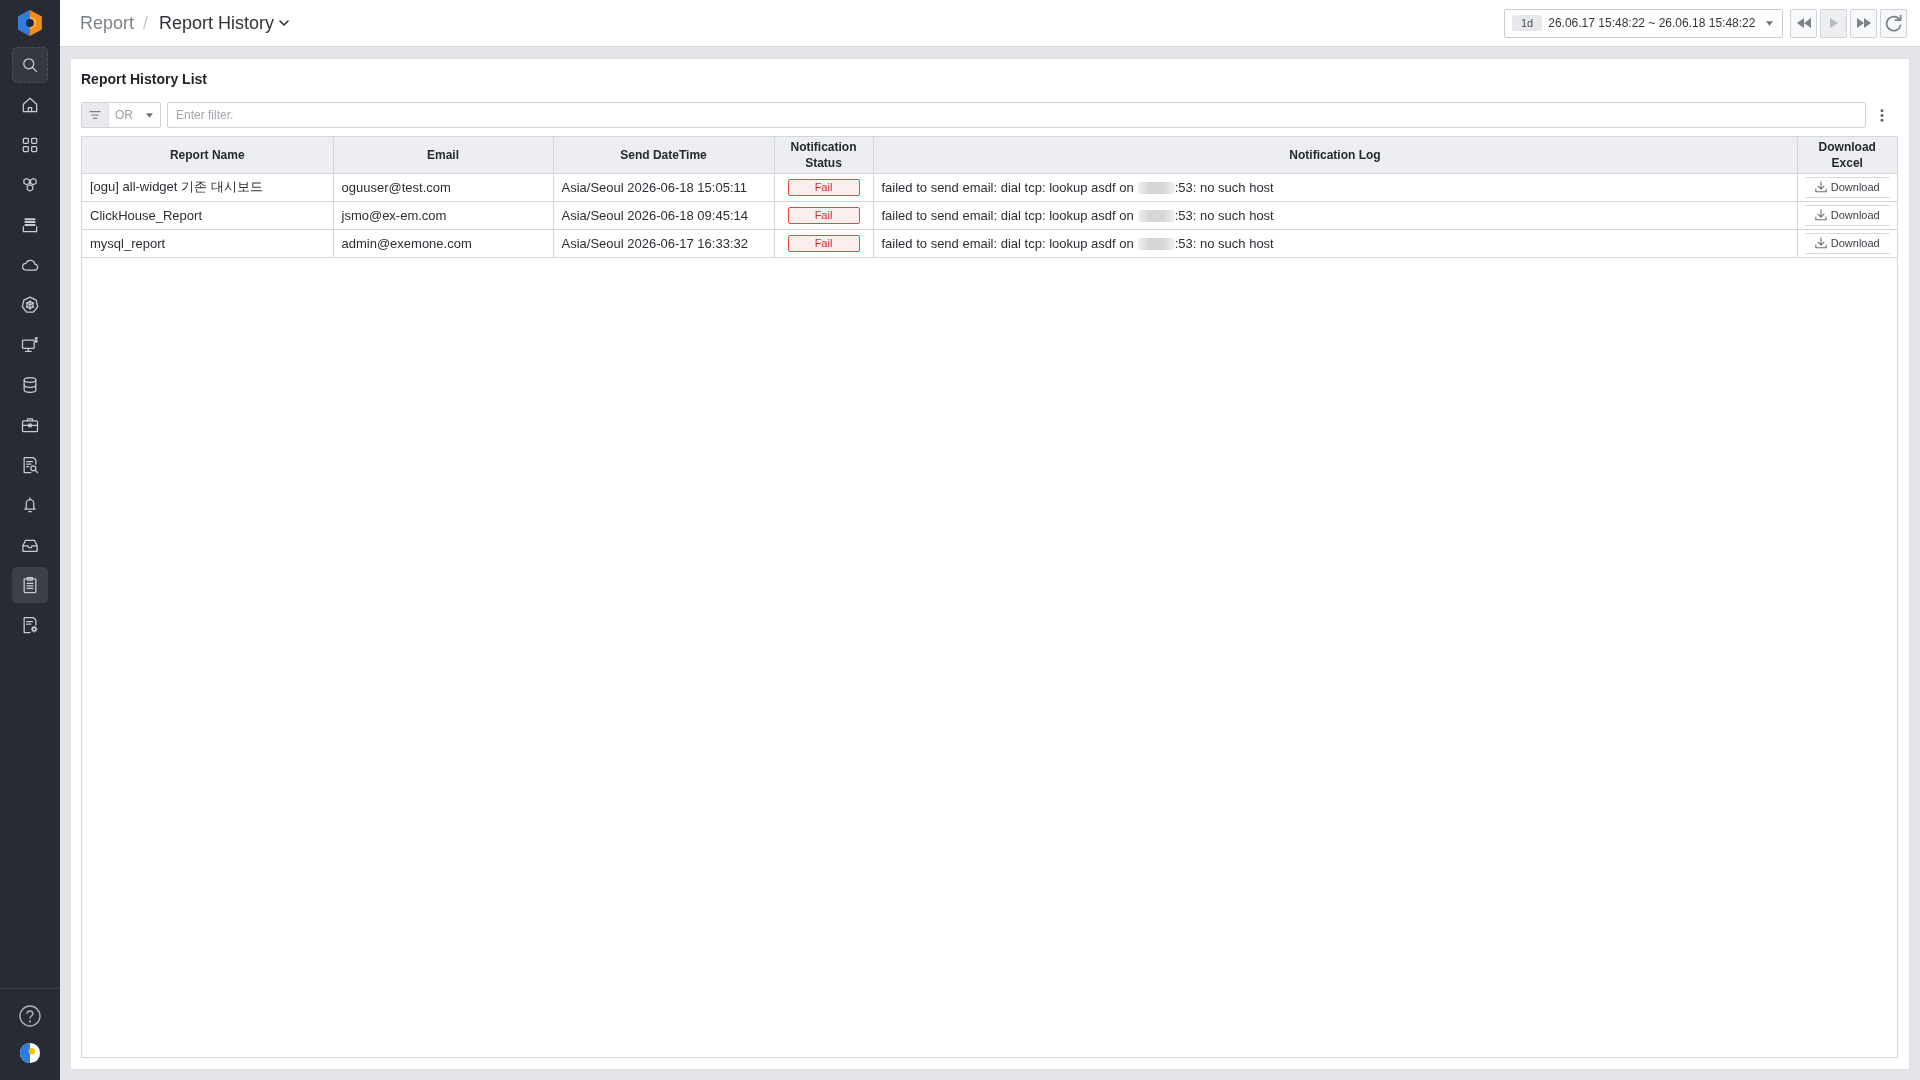 The height and width of the screenshot is (1080, 1920). I want to click on home-icon, so click(30, 105).